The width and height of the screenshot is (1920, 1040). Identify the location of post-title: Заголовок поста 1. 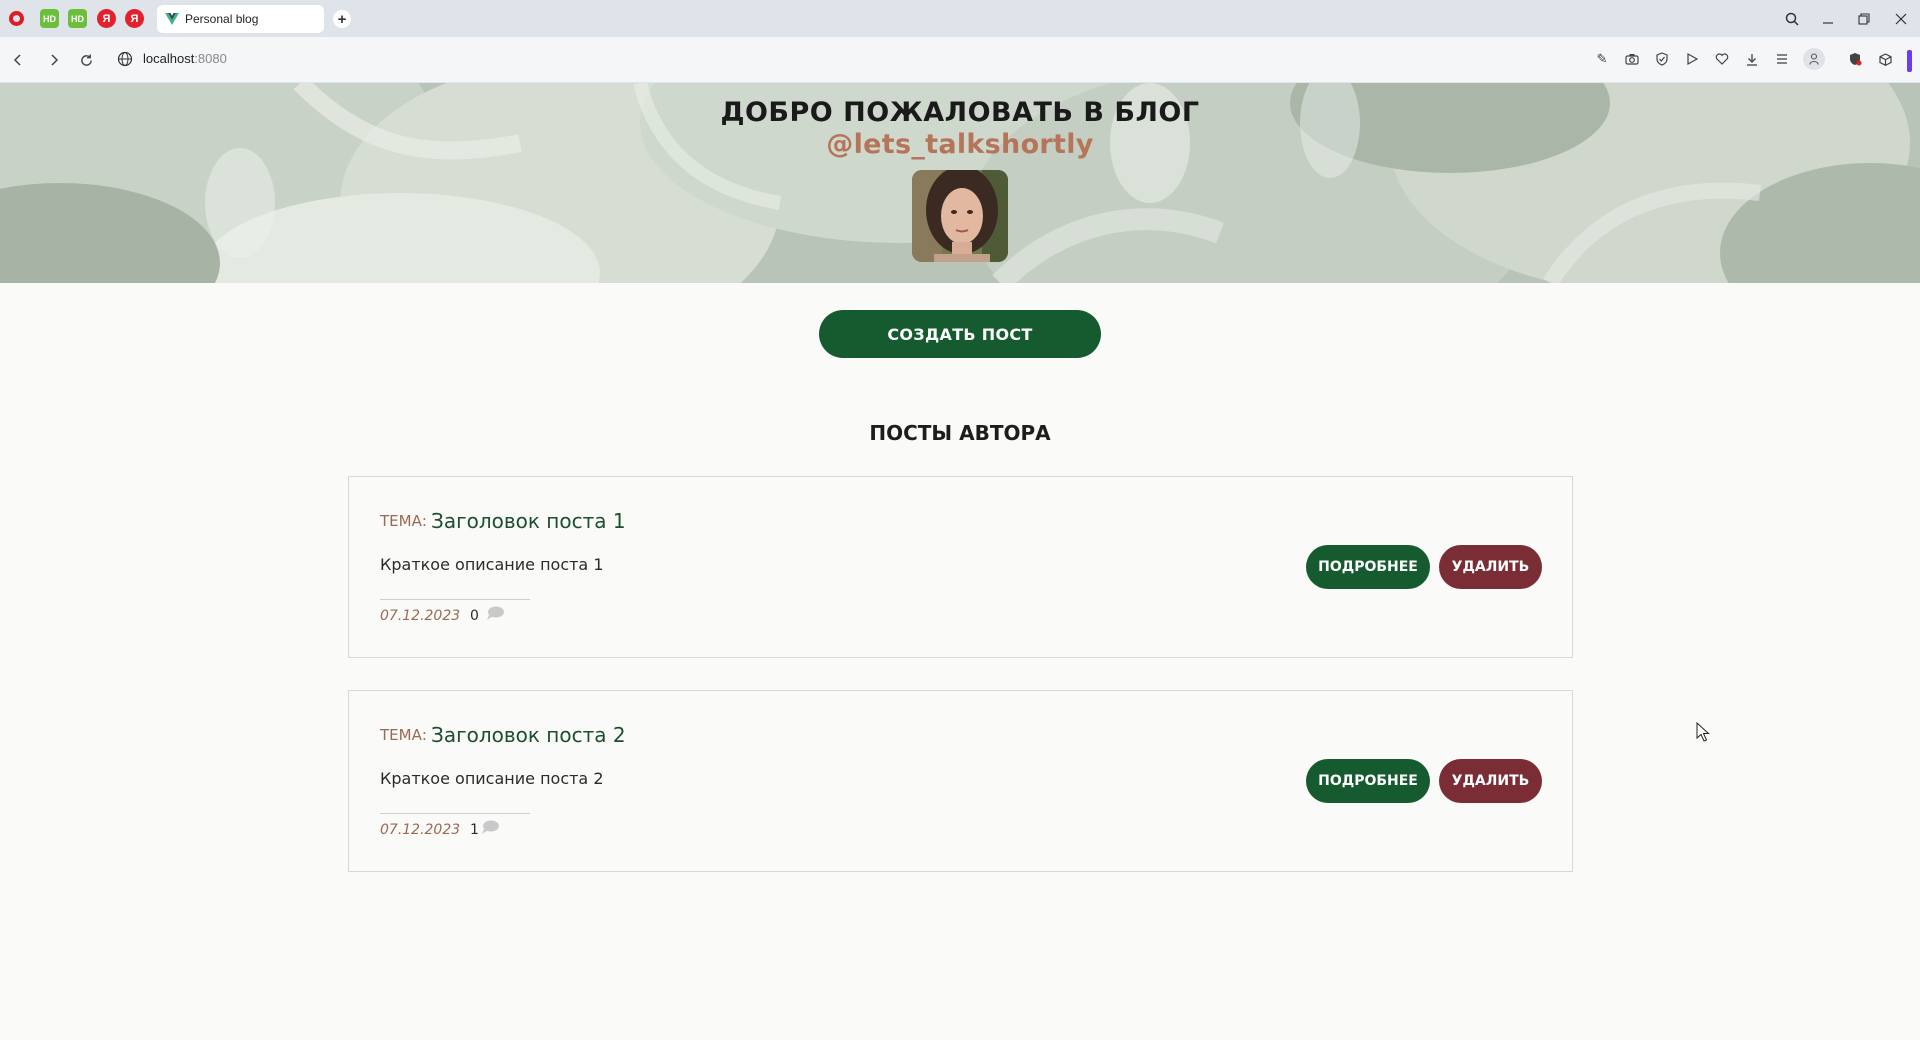
(528, 521).